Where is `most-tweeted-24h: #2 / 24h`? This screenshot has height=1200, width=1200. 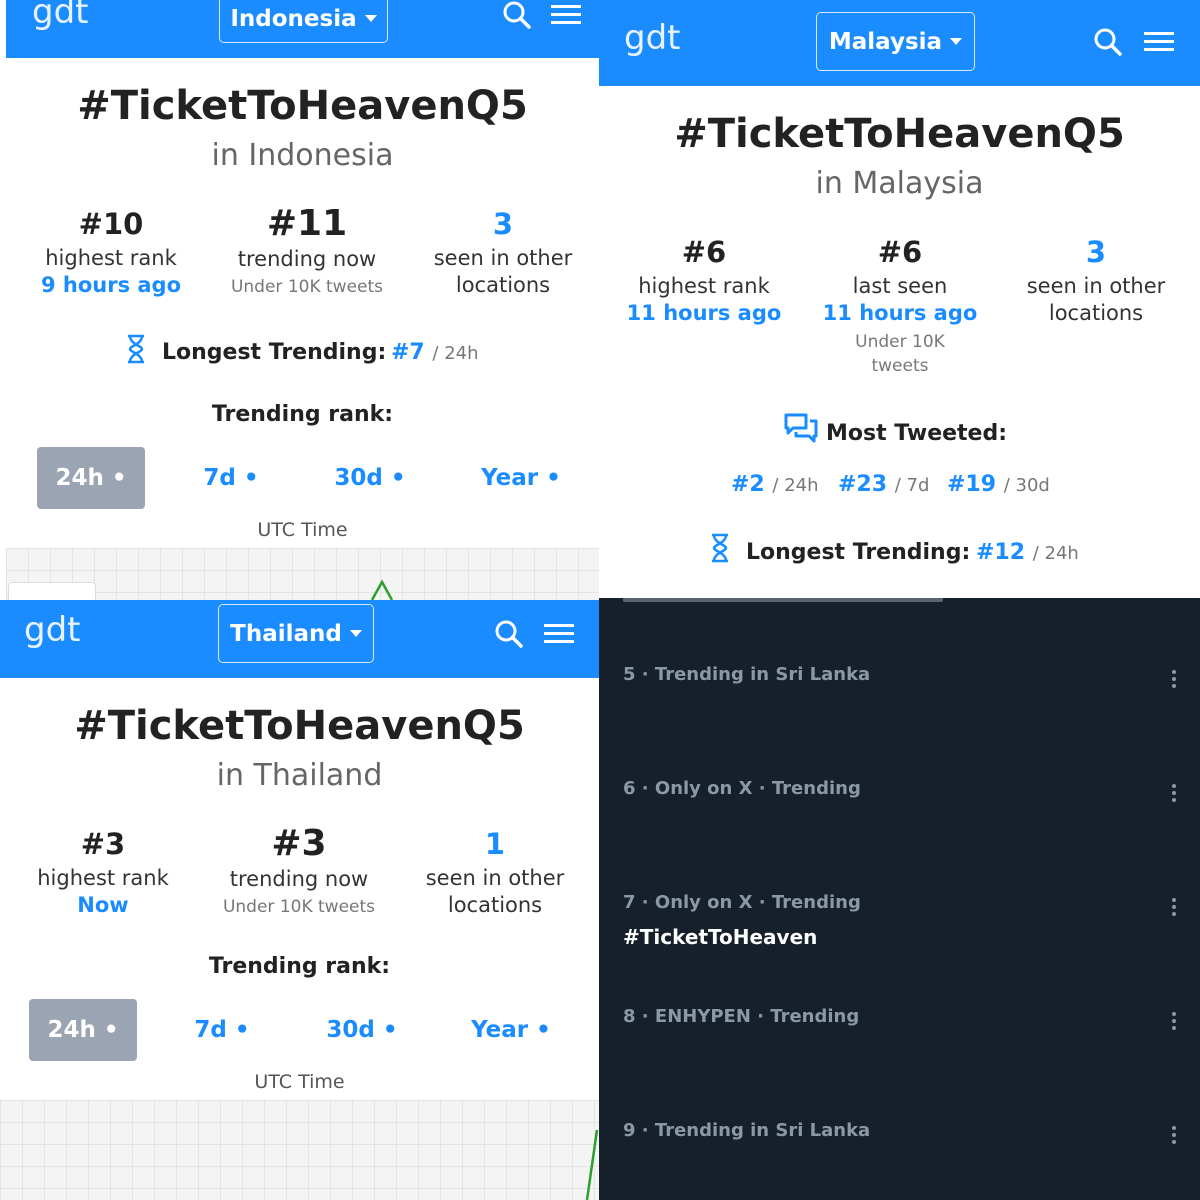 most-tweeted-24h: #2 / 24h is located at coordinates (775, 484).